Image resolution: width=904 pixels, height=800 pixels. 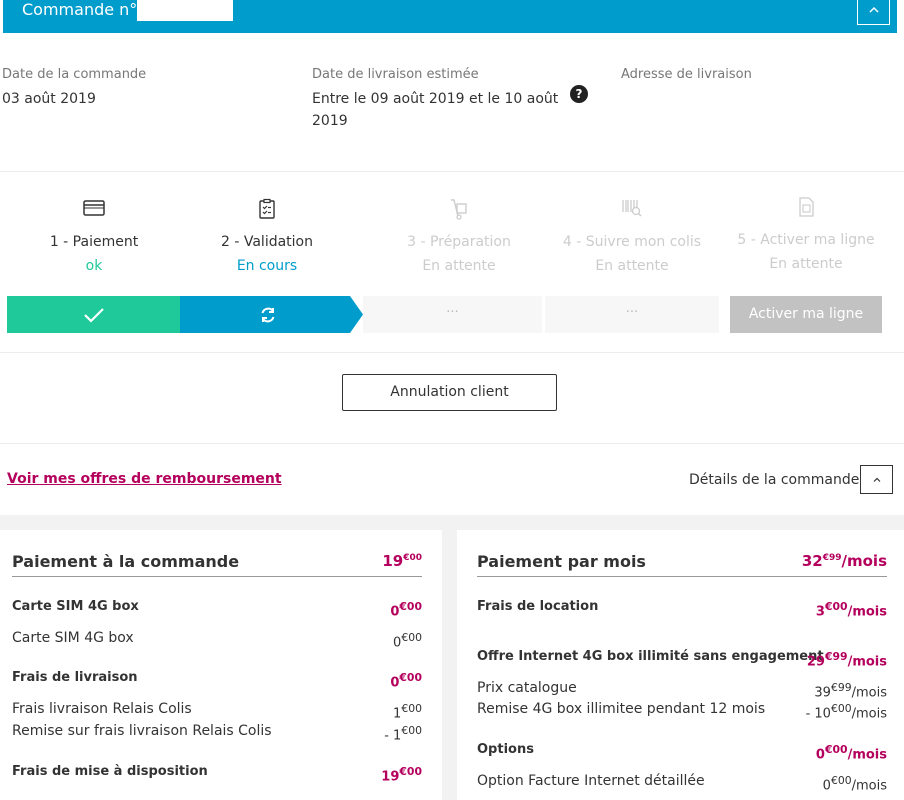 What do you see at coordinates (850, 691) in the screenshot?
I see `line-amount: 39€99/mois` at bounding box center [850, 691].